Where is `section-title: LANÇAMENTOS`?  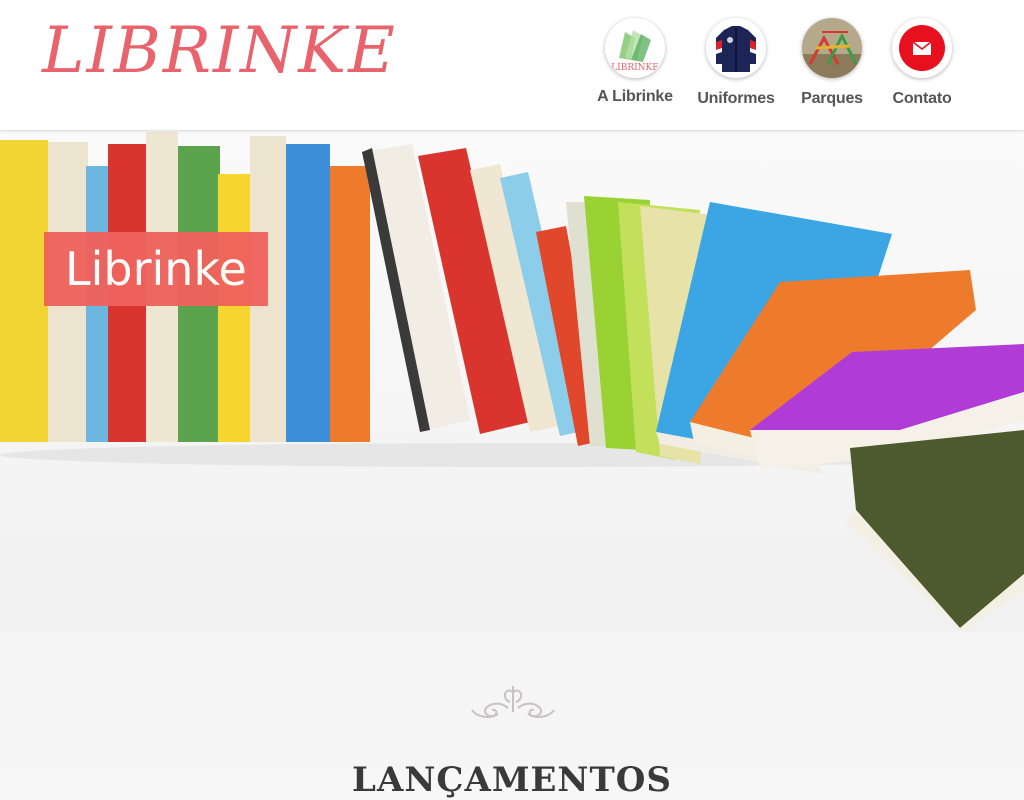
section-title: LANÇAMENTOS is located at coordinates (512, 780).